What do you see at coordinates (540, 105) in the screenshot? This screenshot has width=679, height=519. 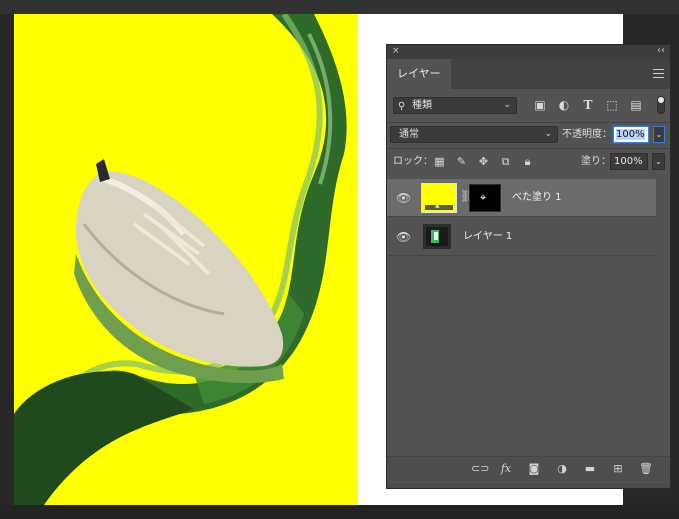 I see `image-filter-icon: ▣` at bounding box center [540, 105].